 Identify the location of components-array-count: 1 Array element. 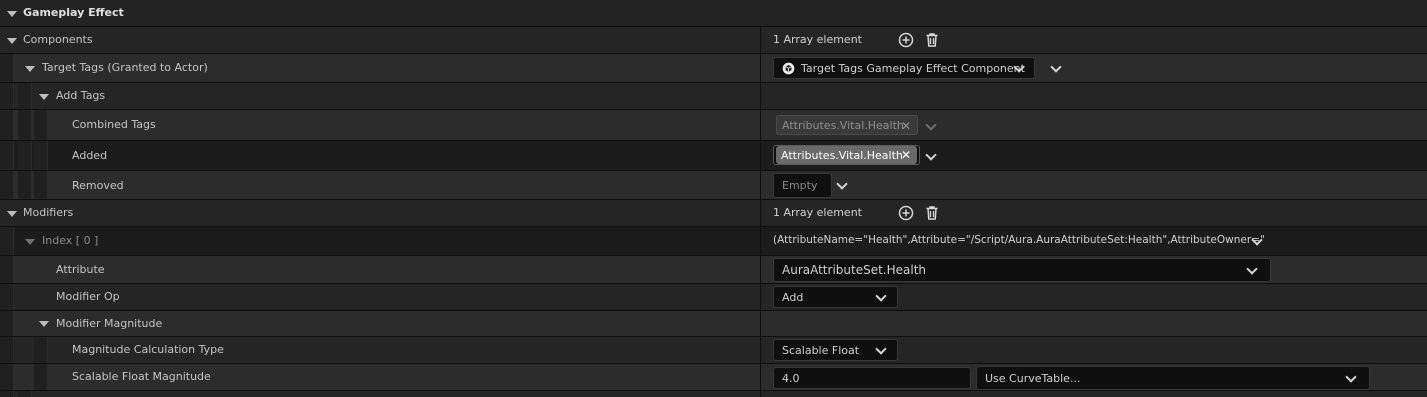
(817, 39).